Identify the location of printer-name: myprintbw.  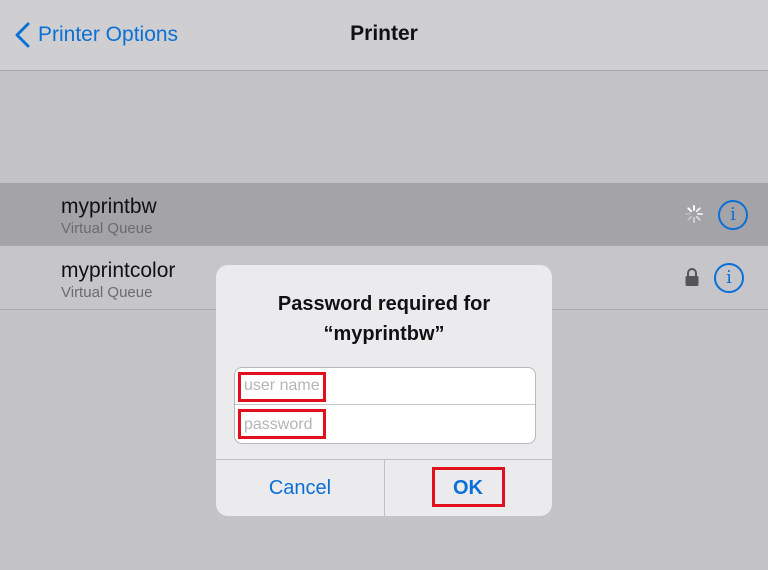
(109, 206).